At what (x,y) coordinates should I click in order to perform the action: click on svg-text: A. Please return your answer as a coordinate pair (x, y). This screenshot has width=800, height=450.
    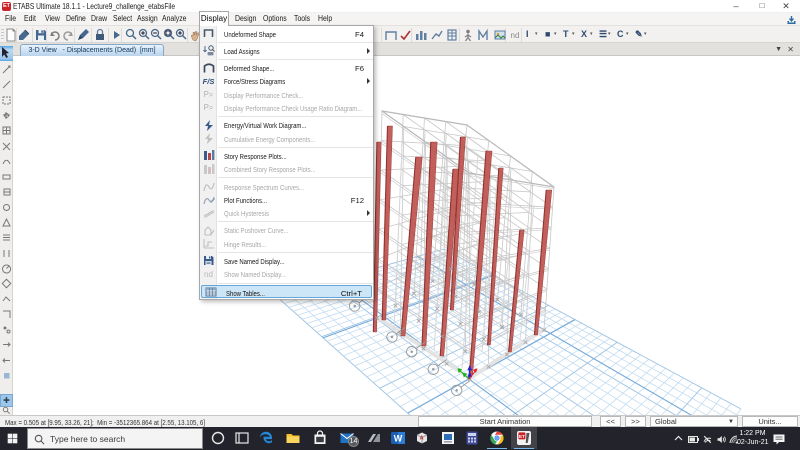
    Looking at the image, I should click on (422, 439).